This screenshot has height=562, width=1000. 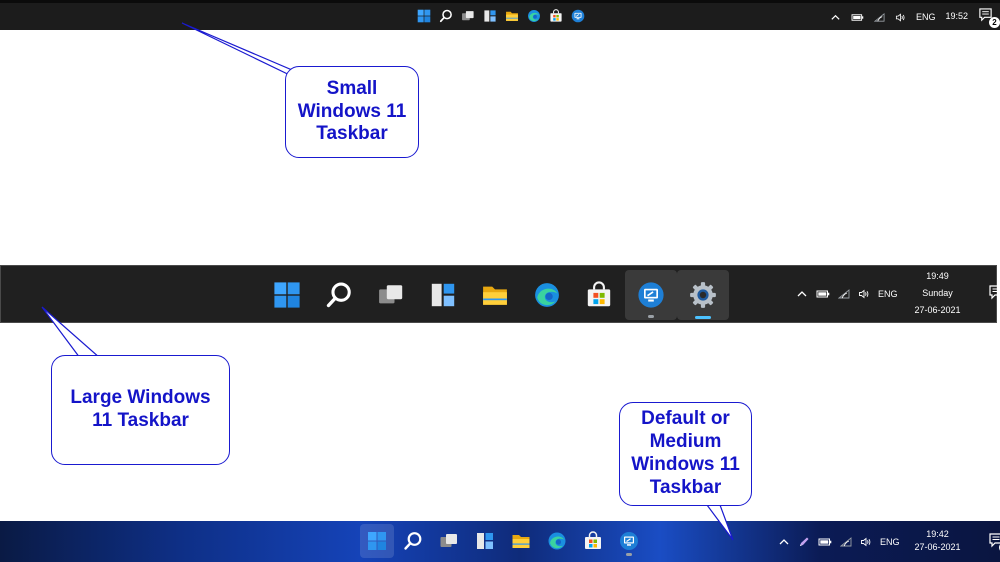 I want to click on clock: 19:49 Sunday 27-06-2021, so click(x=938, y=293).